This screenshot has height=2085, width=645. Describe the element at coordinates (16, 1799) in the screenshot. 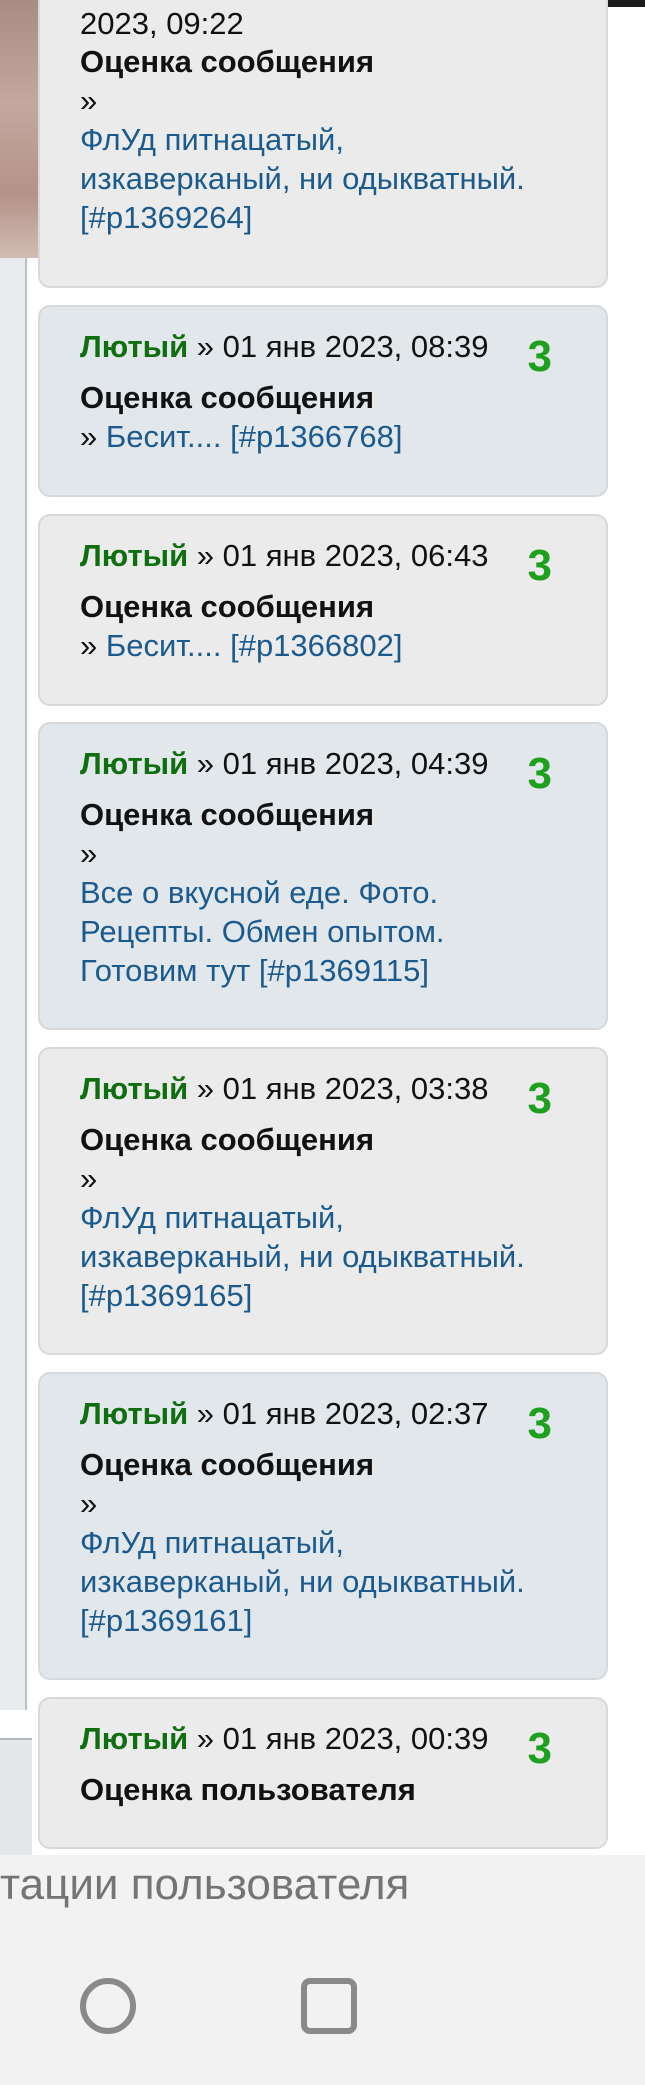

I see `side-panel-lower` at that location.